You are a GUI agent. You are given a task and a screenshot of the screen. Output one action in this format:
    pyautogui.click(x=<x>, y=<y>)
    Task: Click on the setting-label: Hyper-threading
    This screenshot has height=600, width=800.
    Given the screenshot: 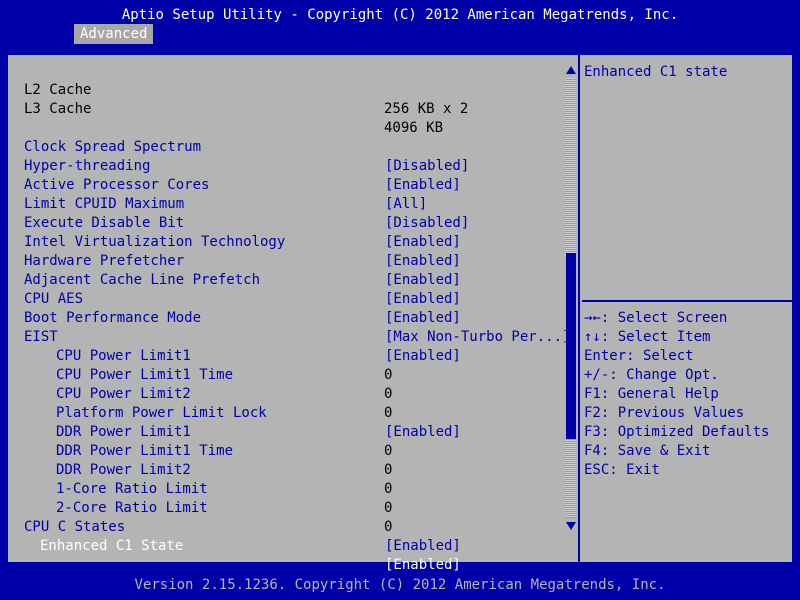 What is the action you would take?
    pyautogui.click(x=87, y=166)
    